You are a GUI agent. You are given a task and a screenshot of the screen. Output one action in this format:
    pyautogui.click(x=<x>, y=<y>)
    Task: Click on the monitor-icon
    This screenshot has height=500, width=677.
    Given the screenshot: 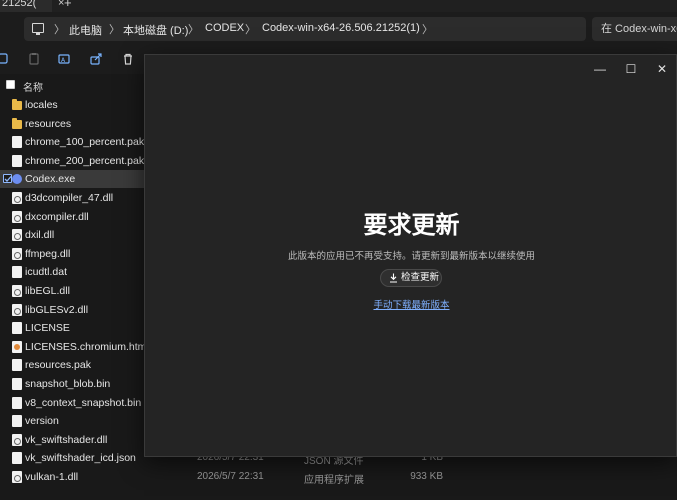 What is the action you would take?
    pyautogui.click(x=38, y=29)
    